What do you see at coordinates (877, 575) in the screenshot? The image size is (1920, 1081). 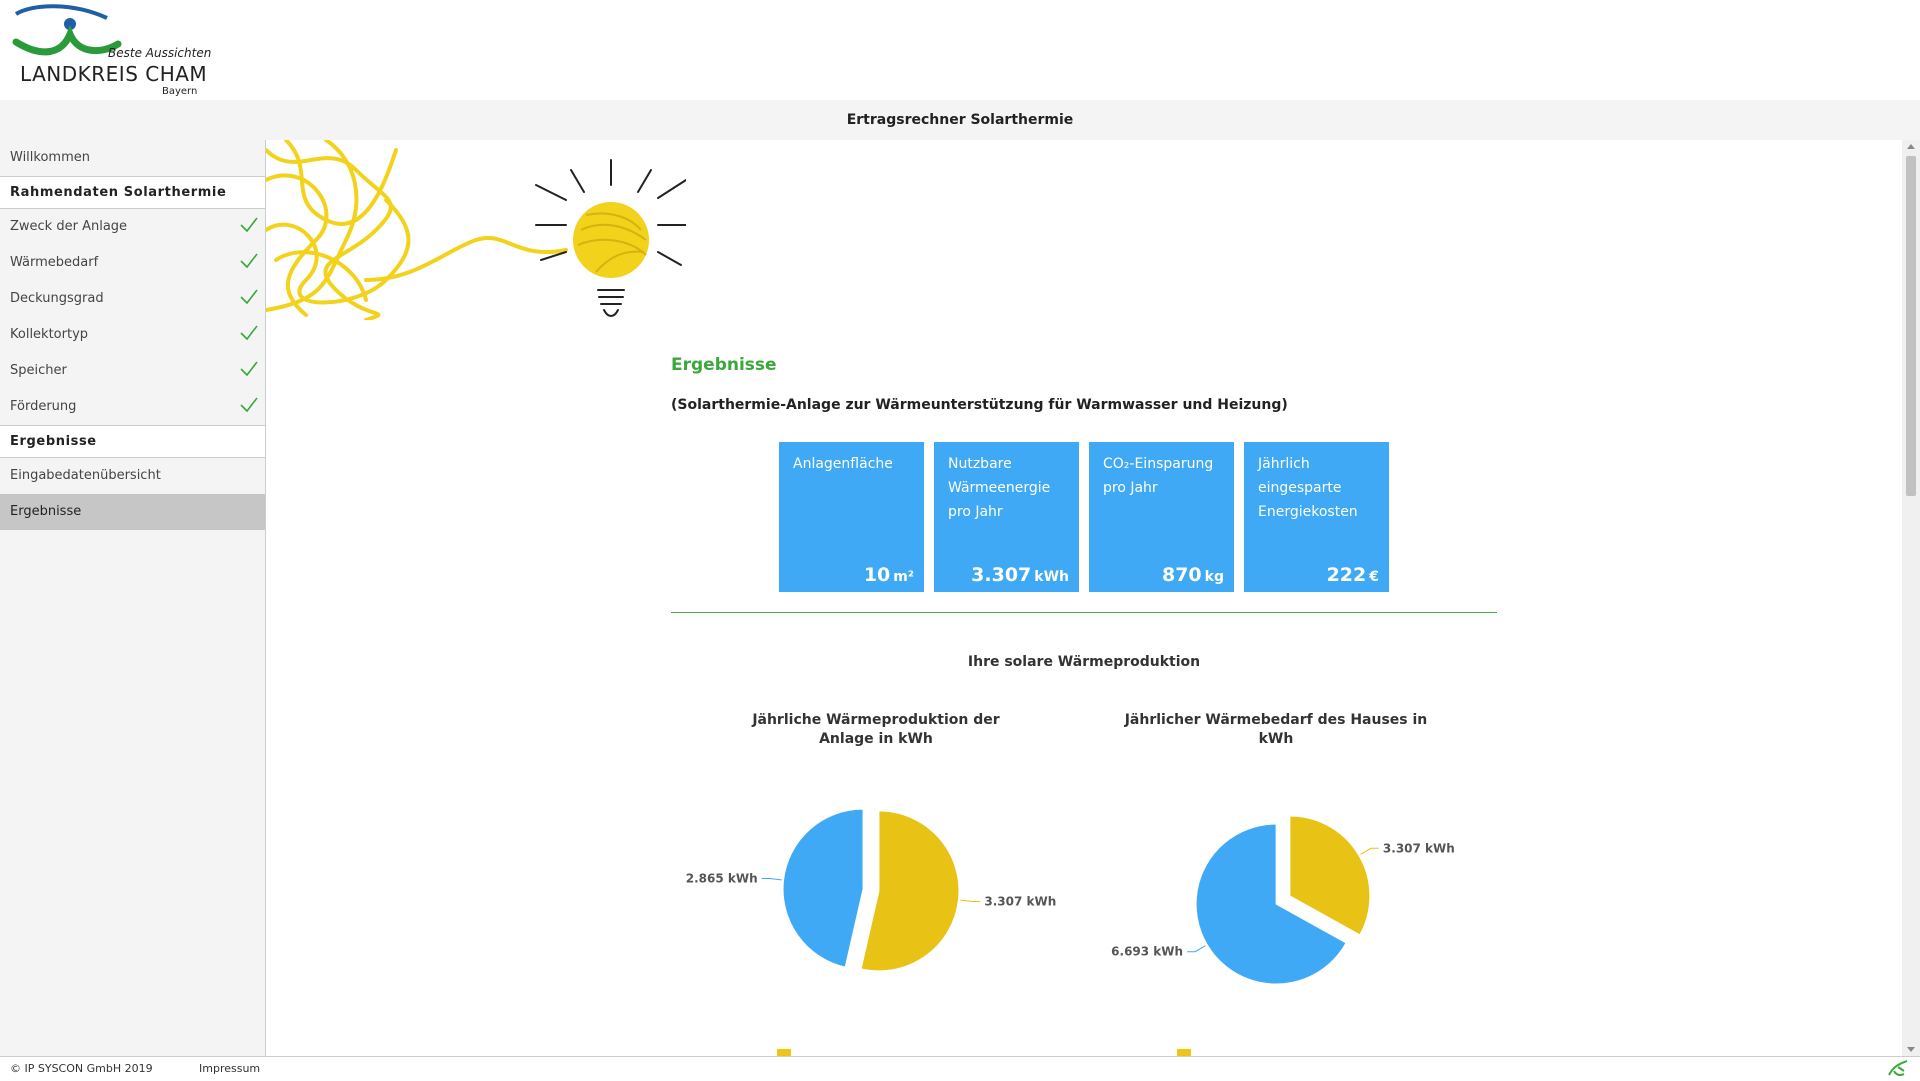 I see `kpi-value-number: 10` at bounding box center [877, 575].